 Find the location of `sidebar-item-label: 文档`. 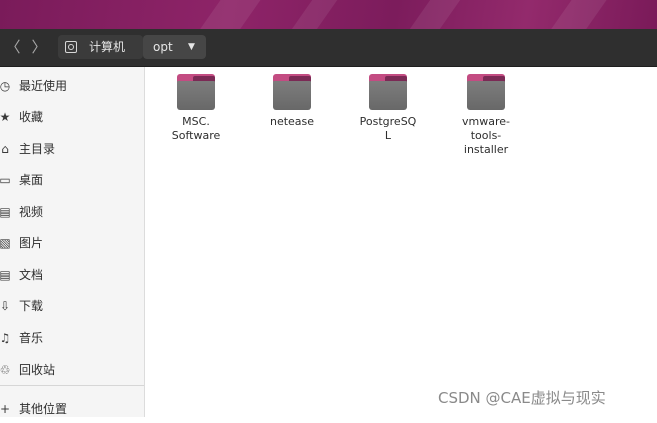

sidebar-item-label: 文档 is located at coordinates (31, 275).